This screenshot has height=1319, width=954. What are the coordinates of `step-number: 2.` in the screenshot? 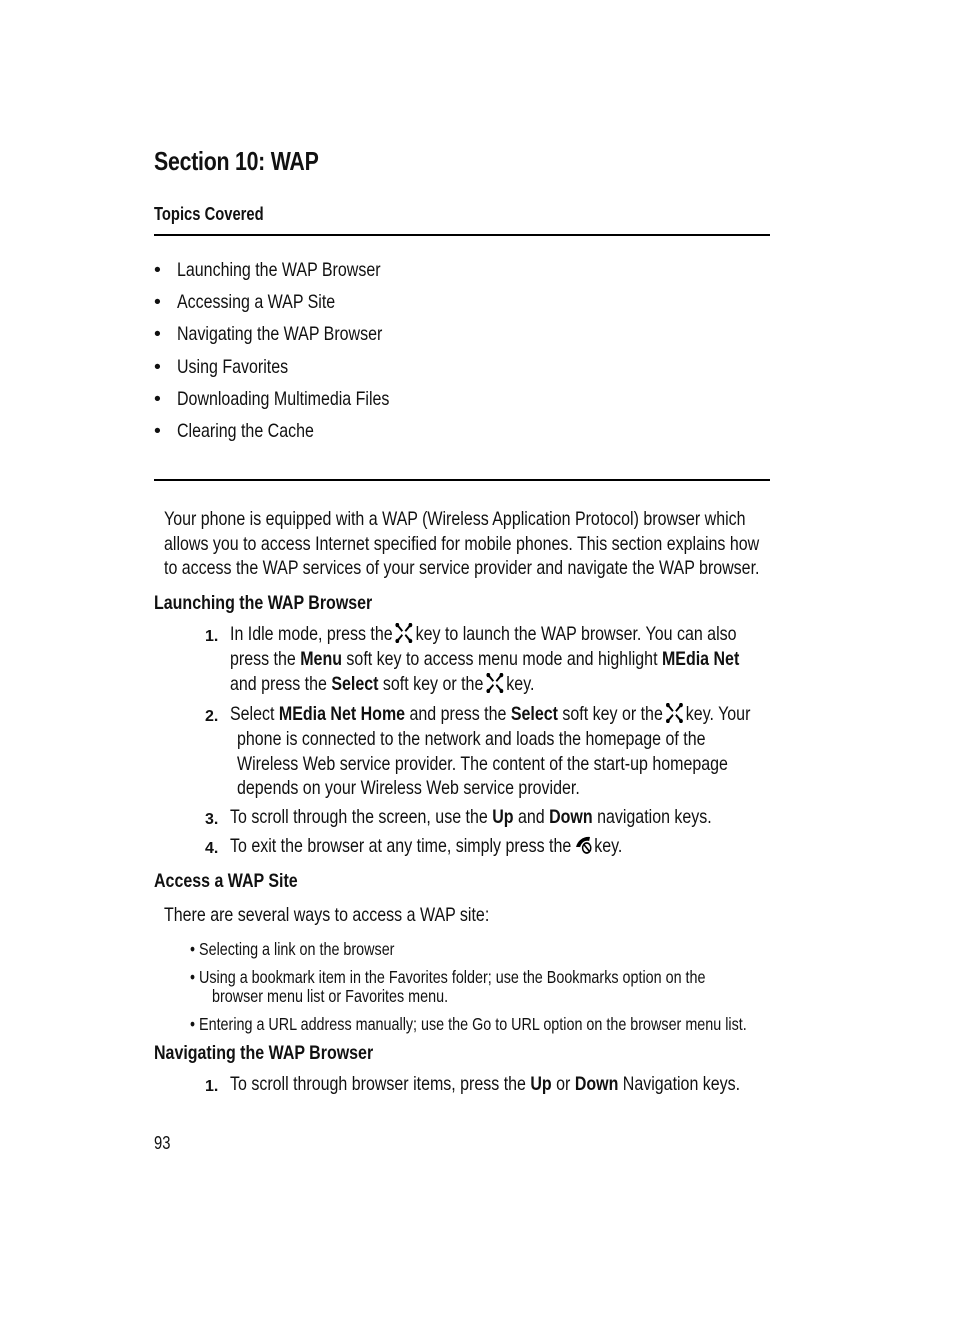 It's located at (212, 716).